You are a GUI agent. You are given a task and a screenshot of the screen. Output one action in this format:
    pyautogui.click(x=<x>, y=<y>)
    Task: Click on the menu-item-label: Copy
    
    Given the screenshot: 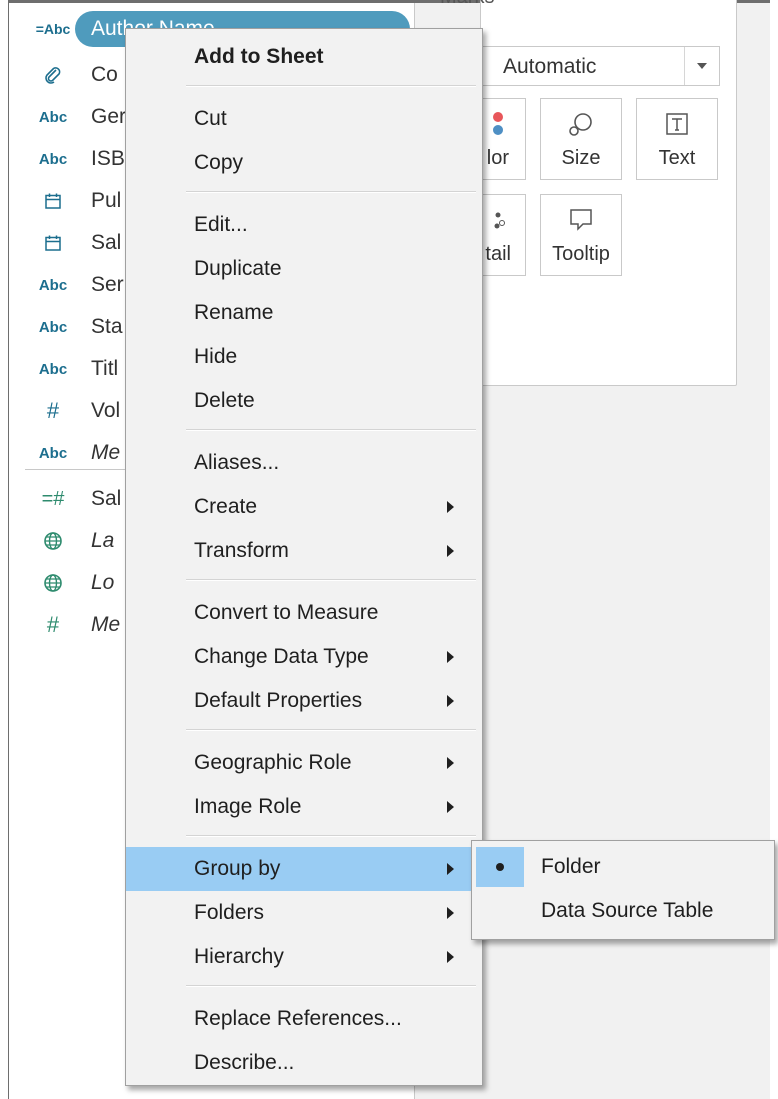 What is the action you would take?
    pyautogui.click(x=219, y=162)
    